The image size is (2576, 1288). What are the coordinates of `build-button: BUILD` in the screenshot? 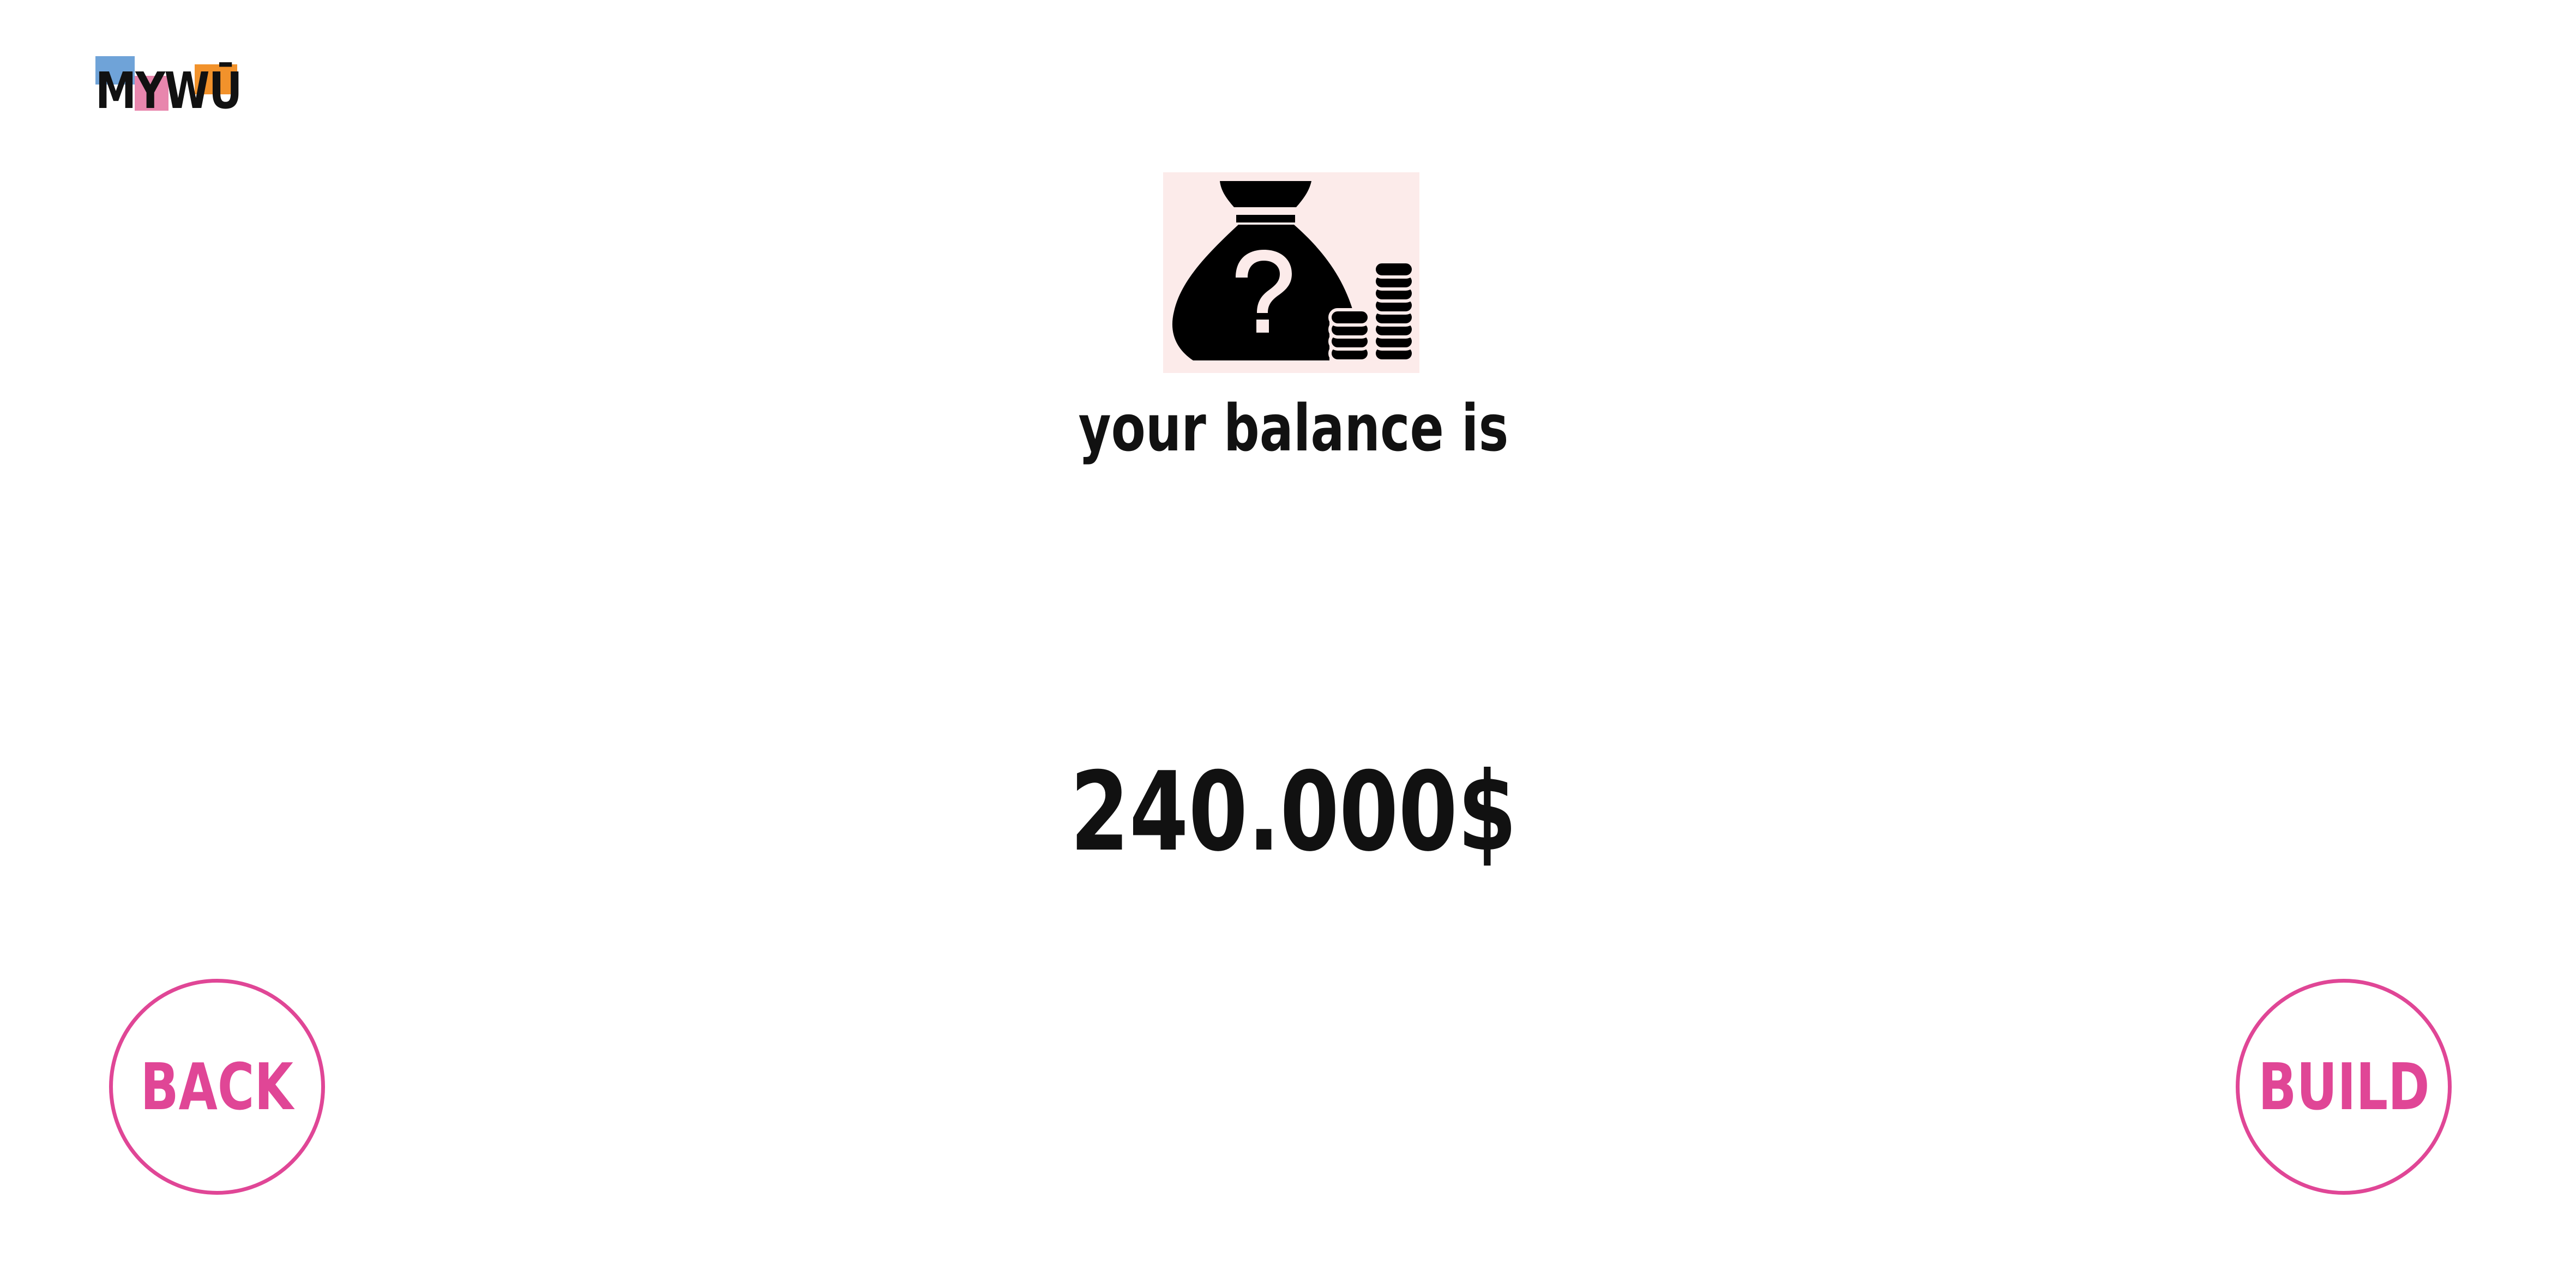 It's located at (2344, 1087).